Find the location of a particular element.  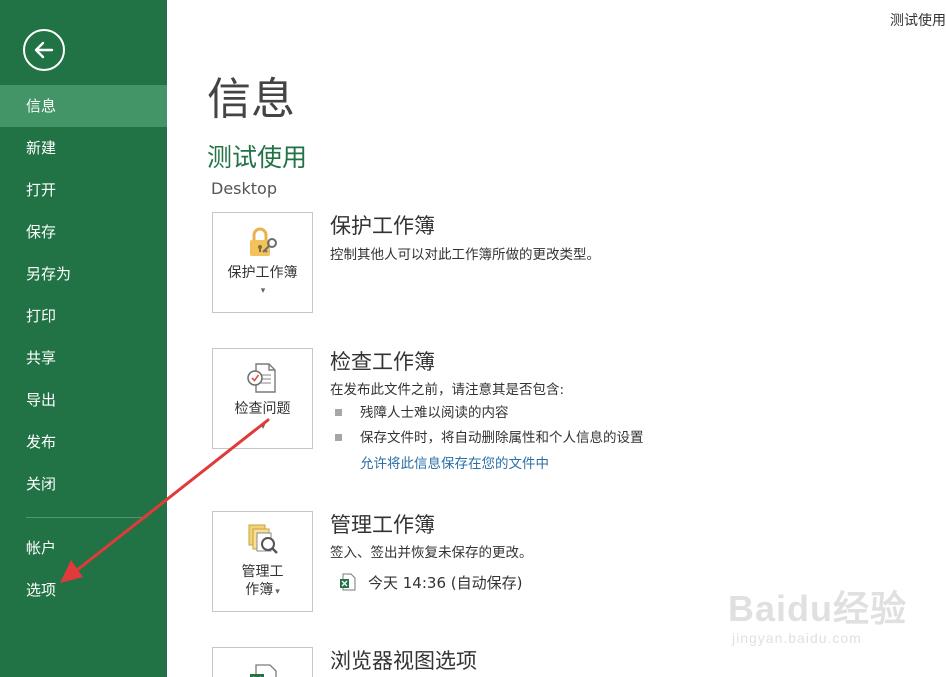

back-button is located at coordinates (44, 50).